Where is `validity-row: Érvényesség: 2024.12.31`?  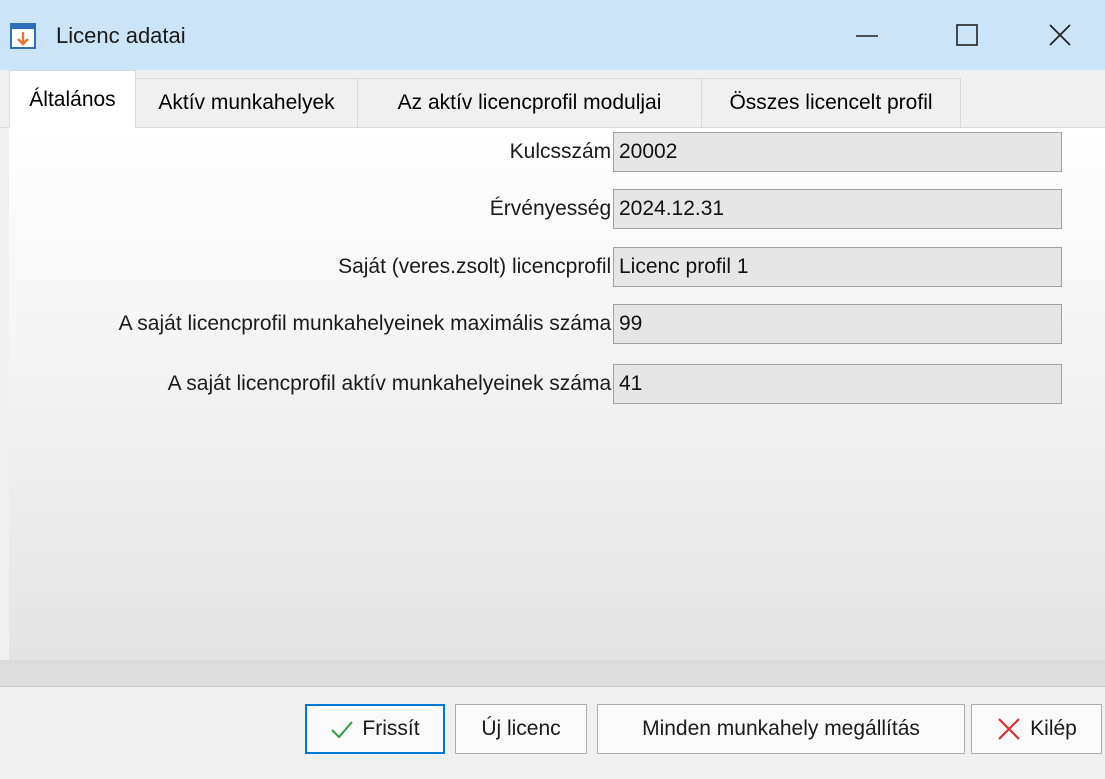
validity-row: Érvényesség: 2024.12.31 is located at coordinates (557, 209).